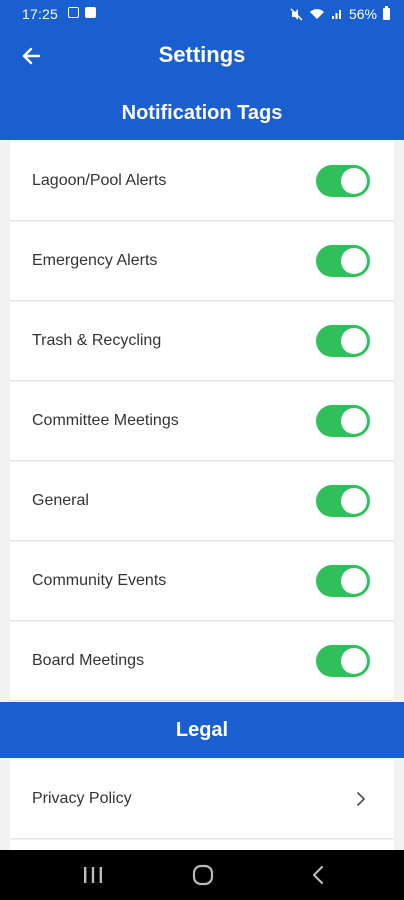 The width and height of the screenshot is (404, 900). What do you see at coordinates (202, 341) in the screenshot?
I see `tag-row-trash-recycling: Trash & Recycling` at bounding box center [202, 341].